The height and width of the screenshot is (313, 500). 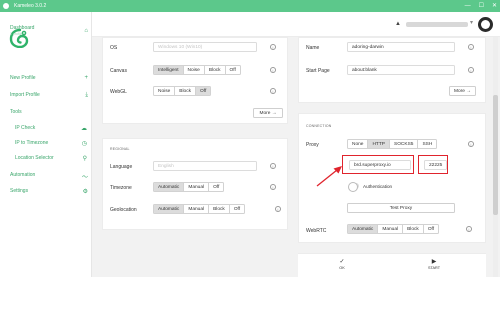 I want to click on proxy-option-ssh: SSH, so click(x=426, y=144).